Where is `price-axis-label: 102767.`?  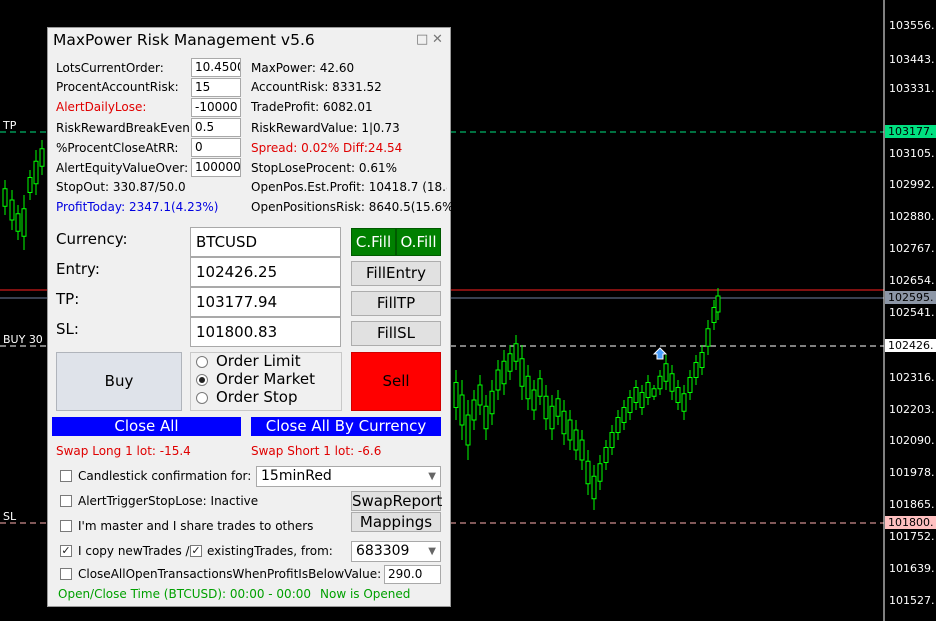 price-axis-label: 102767. is located at coordinates (912, 248).